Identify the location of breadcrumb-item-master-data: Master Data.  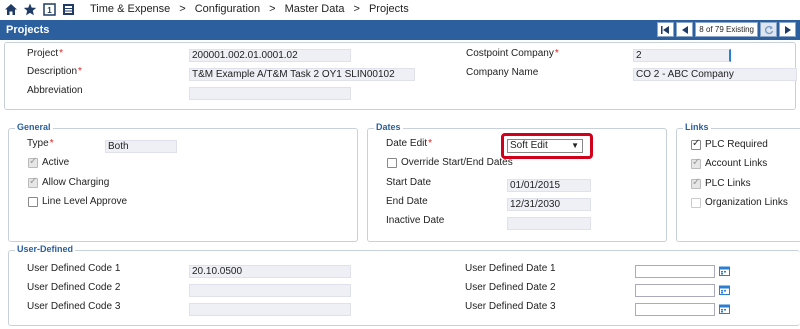
(315, 9).